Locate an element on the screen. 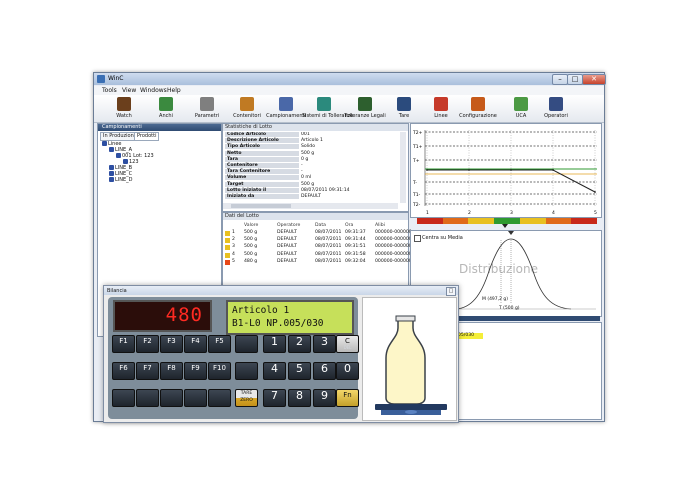  key-label: 0 is located at coordinates (347, 368).